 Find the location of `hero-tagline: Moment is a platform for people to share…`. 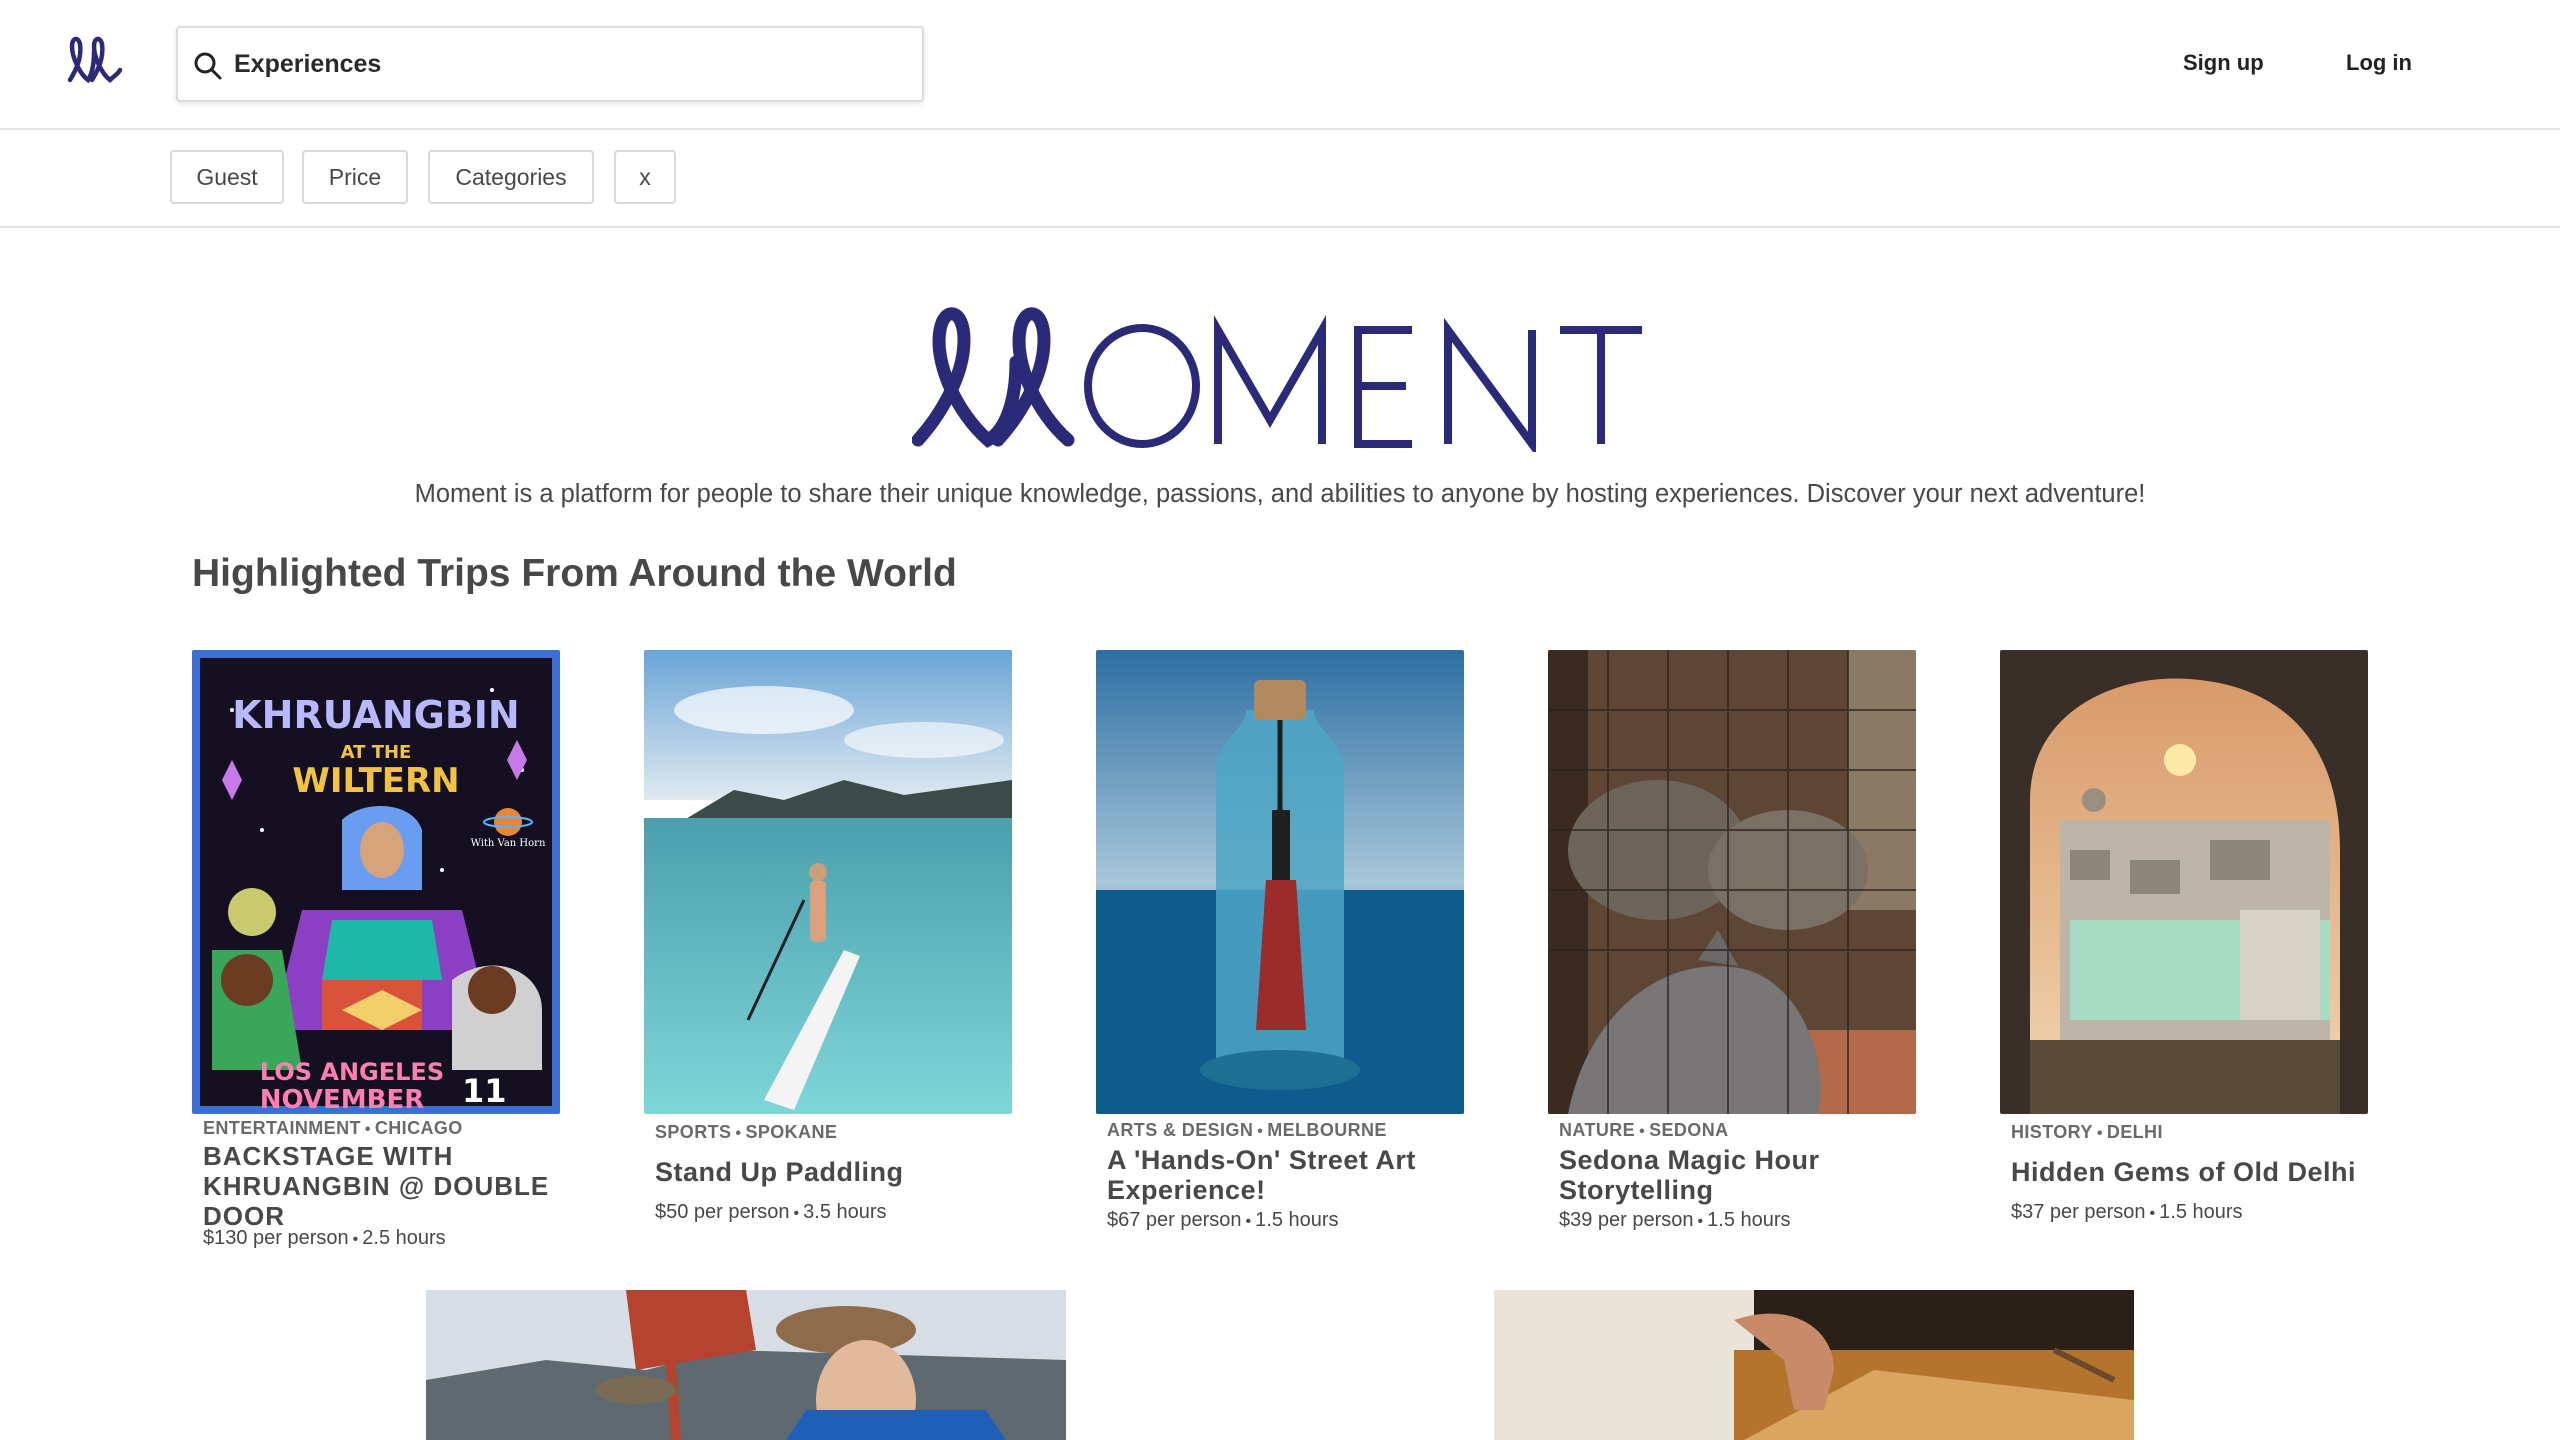

hero-tagline: Moment is a platform for people to share… is located at coordinates (1280, 494).